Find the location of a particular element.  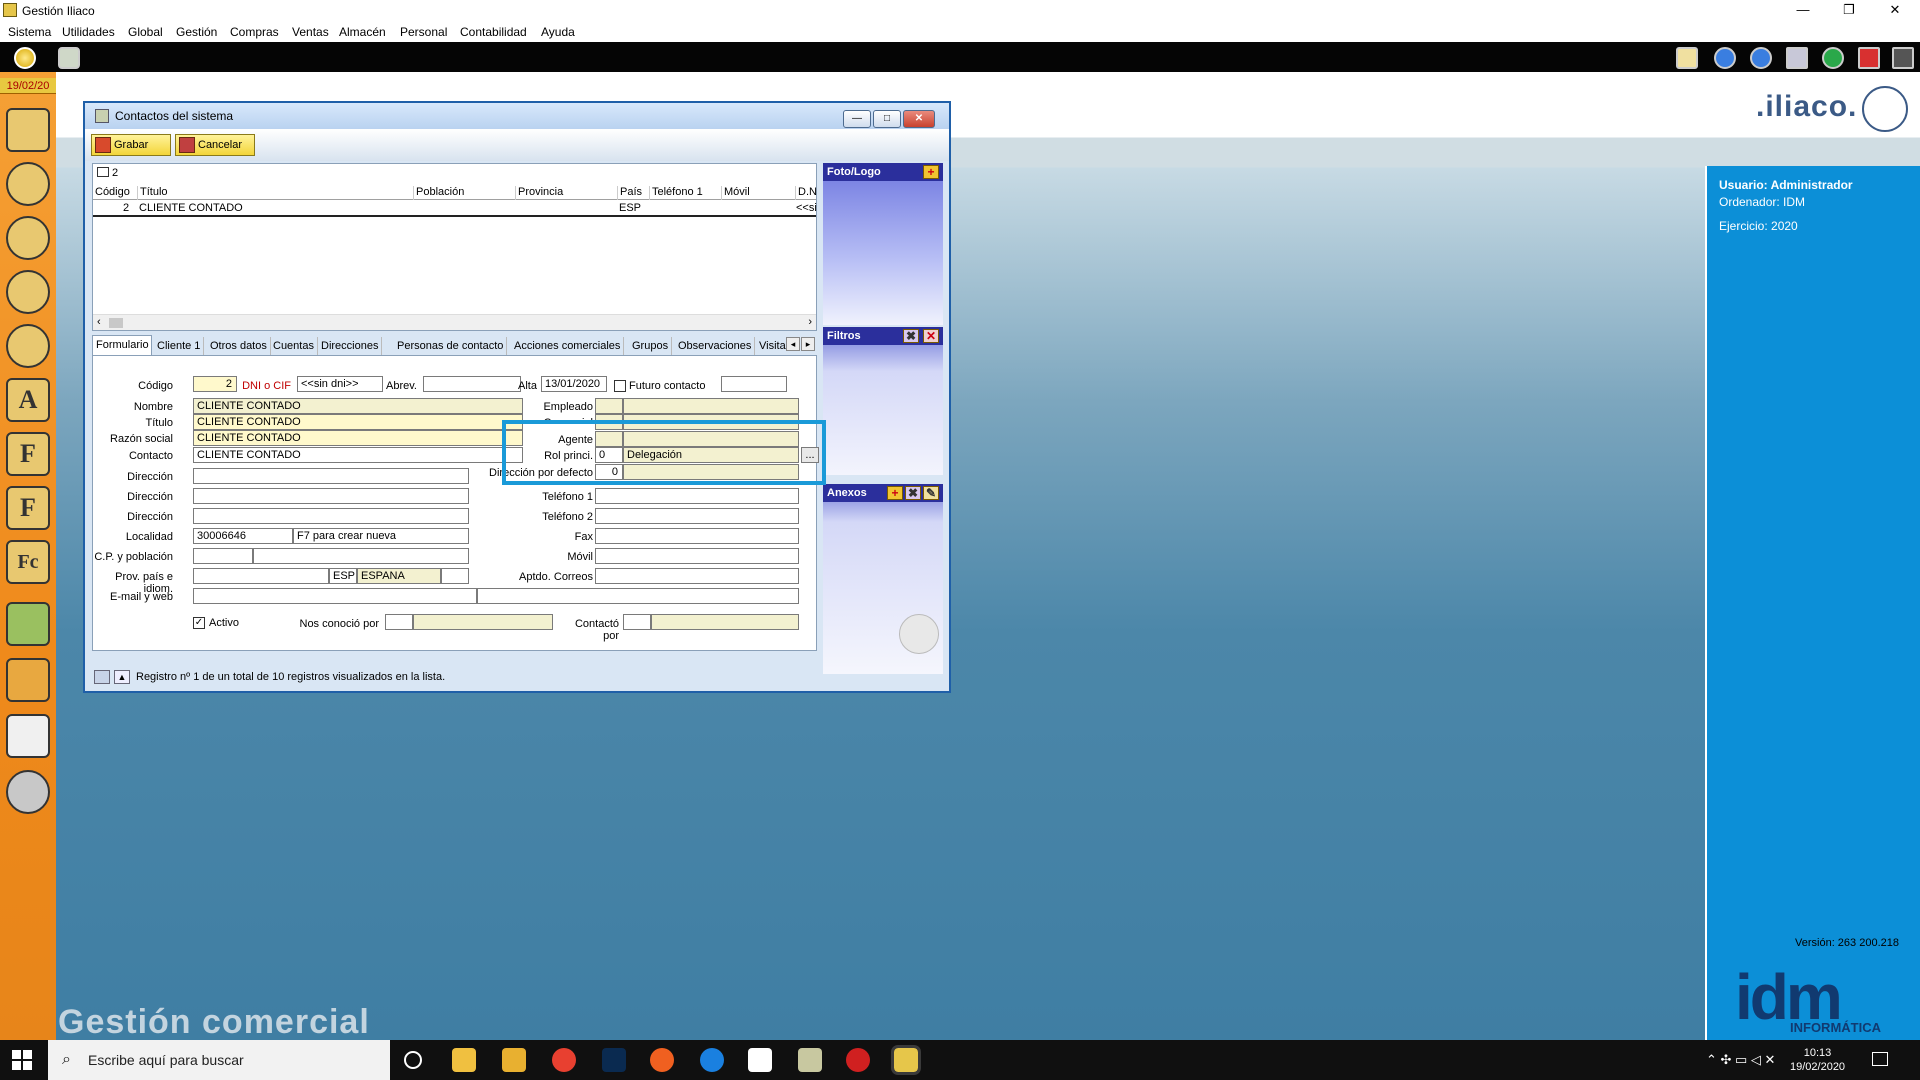

codigo-field: 2 is located at coordinates (215, 384).